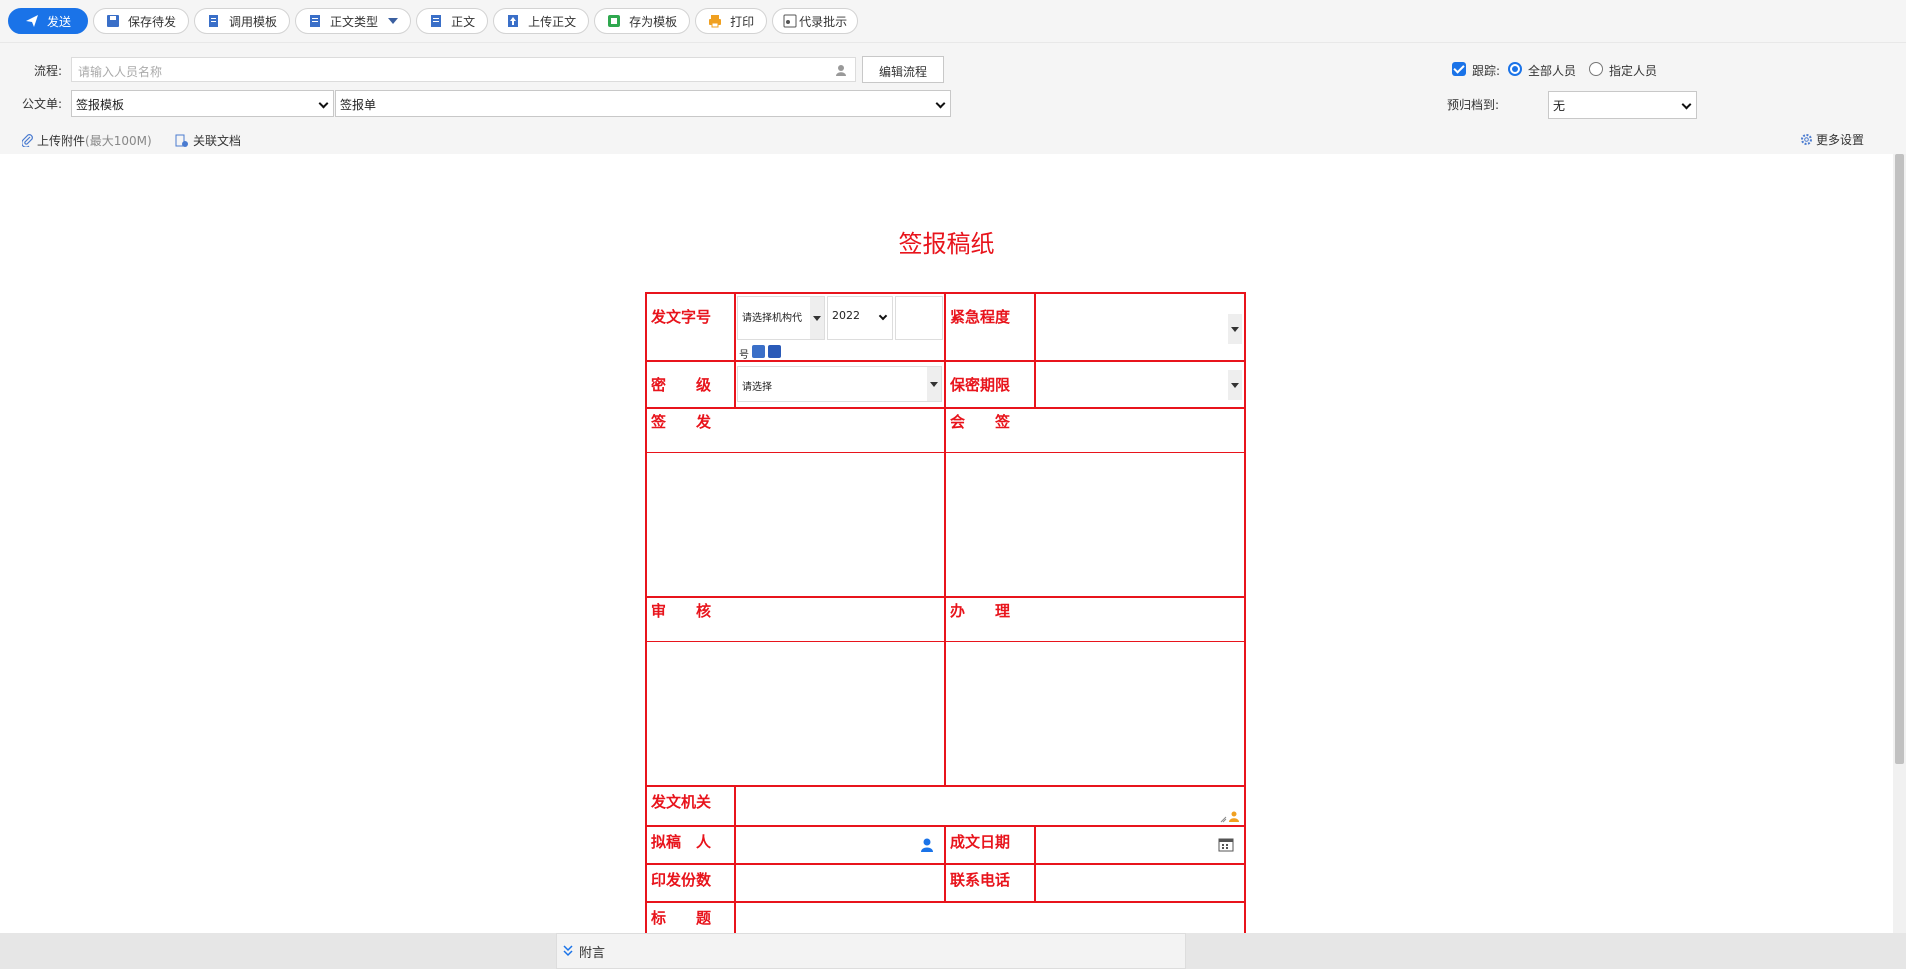 The height and width of the screenshot is (969, 1906). What do you see at coordinates (690, 806) in the screenshot?
I see `issuing-org-label: 发文机关` at bounding box center [690, 806].